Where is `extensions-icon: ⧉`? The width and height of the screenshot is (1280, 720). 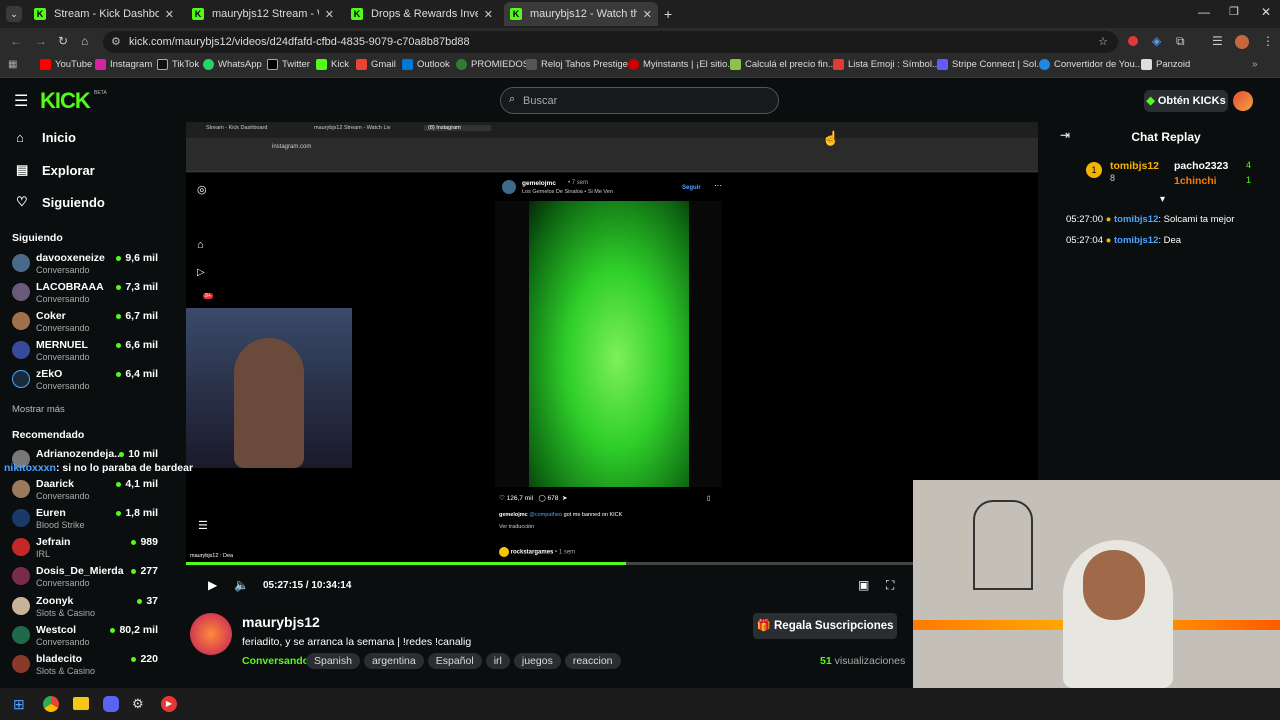
extensions-icon: ⧉ is located at coordinates (1180, 41).